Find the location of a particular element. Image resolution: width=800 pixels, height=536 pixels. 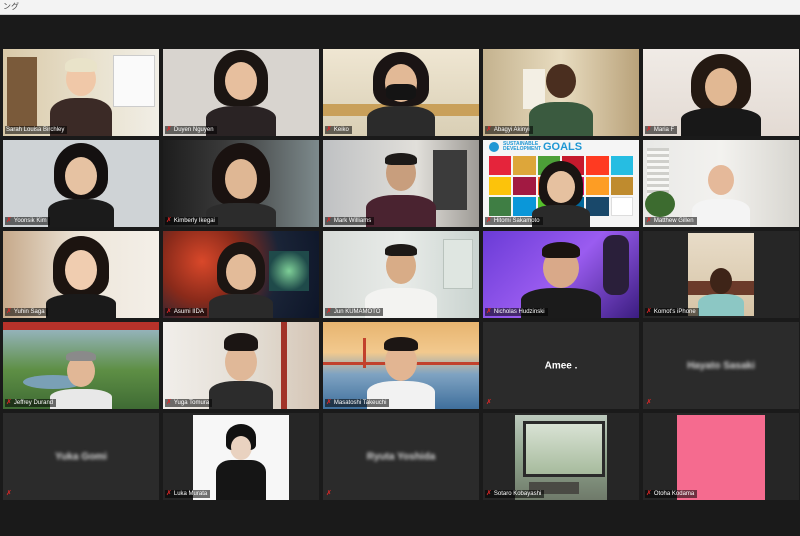

participant-tile: ✗ Duyen Nguyen is located at coordinates (241, 92).